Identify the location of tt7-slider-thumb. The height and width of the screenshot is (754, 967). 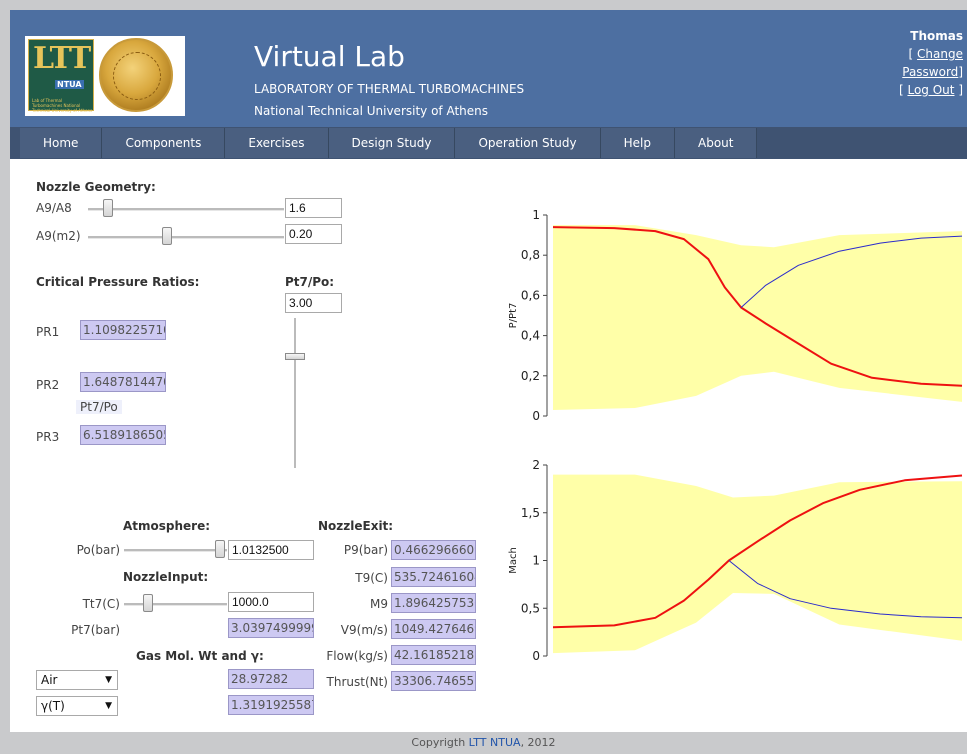
(147, 603).